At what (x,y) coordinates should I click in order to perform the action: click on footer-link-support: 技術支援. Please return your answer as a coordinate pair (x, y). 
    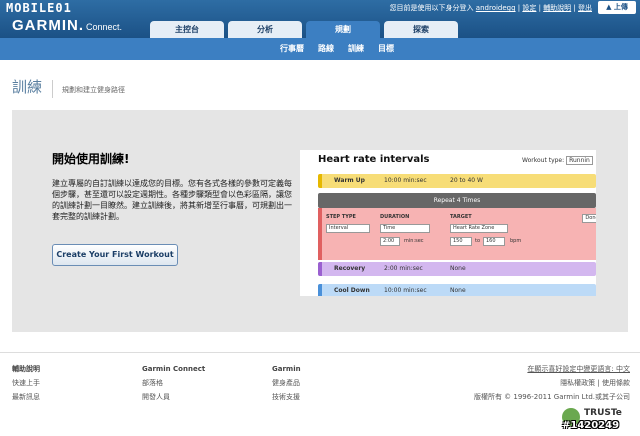
    Looking at the image, I should click on (286, 397).